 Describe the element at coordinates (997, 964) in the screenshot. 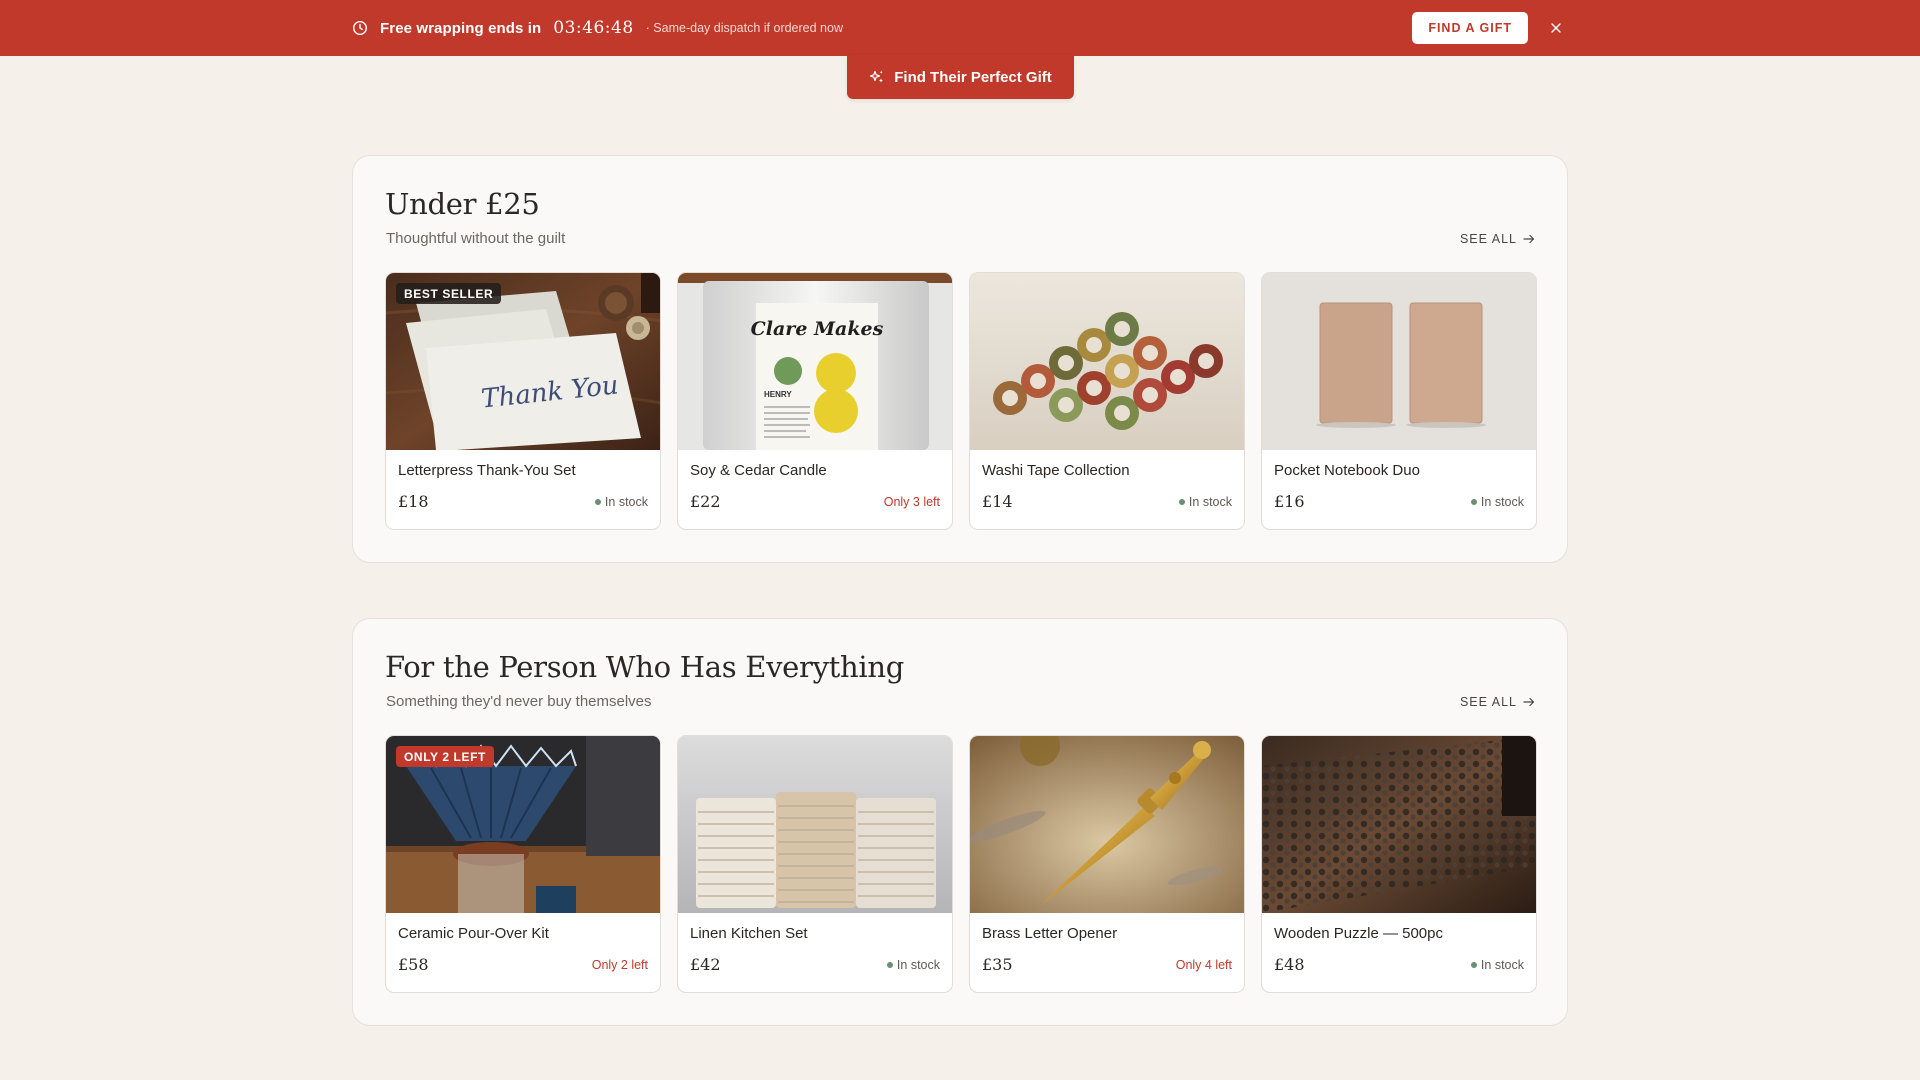

I see `product-price: £35` at that location.